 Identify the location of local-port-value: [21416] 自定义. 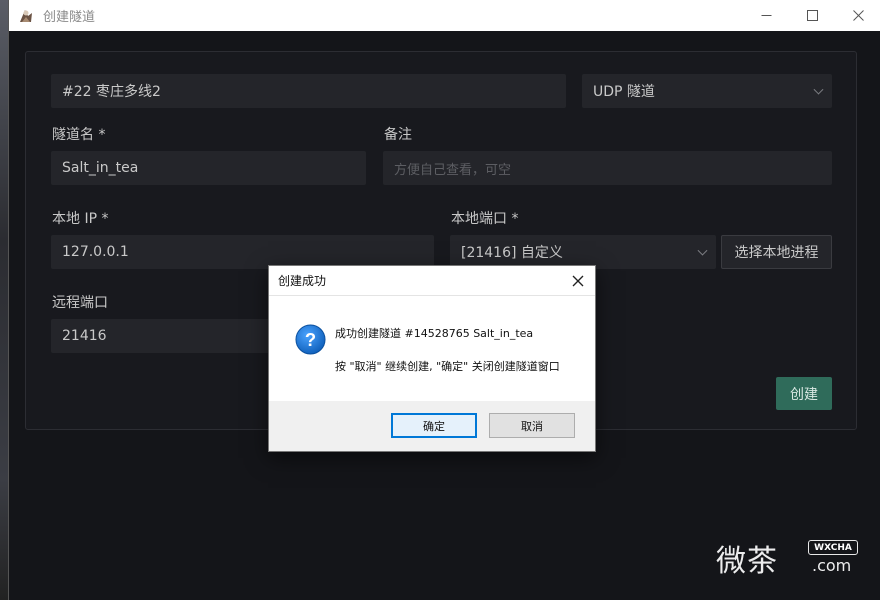
(512, 253).